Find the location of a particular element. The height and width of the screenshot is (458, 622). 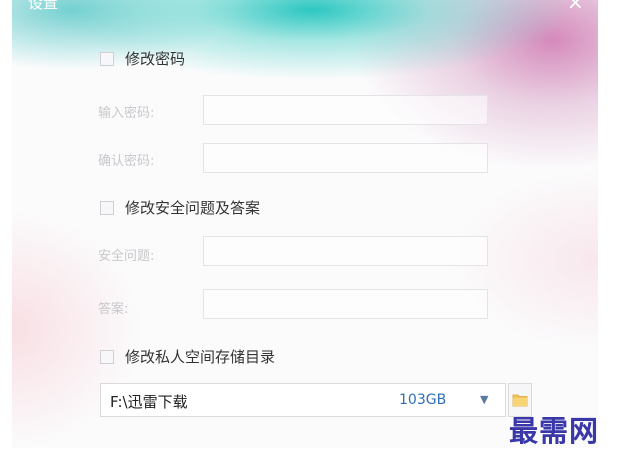

enter-password-field is located at coordinates (345, 110).